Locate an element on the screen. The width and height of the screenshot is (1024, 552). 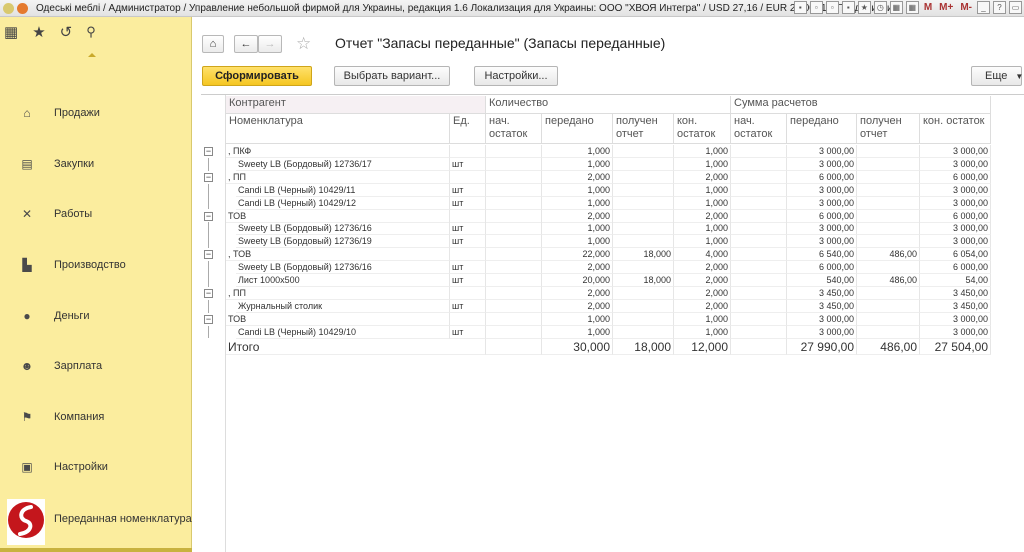
cell-qe: 4,000 is located at coordinates (702, 255).